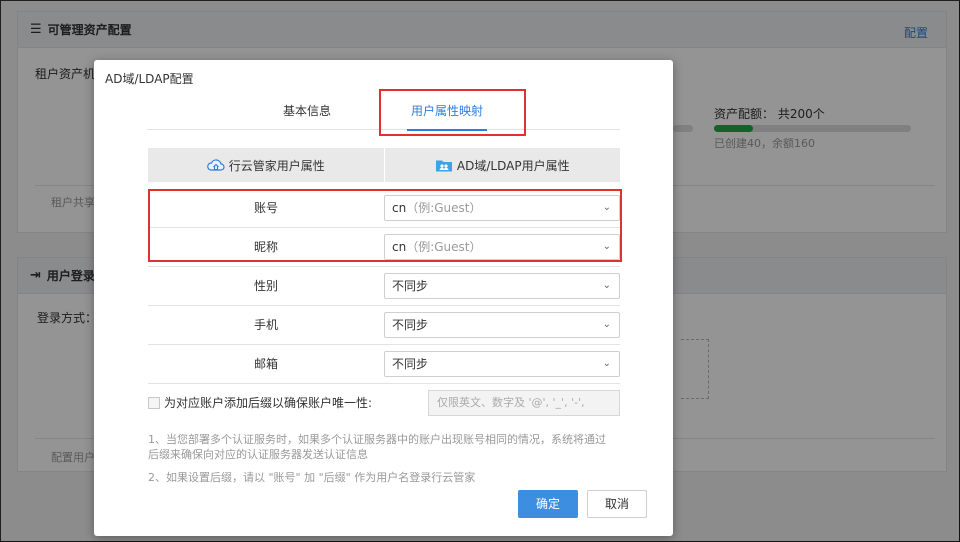 The image size is (960, 542). Describe the element at coordinates (215, 165) in the screenshot. I see `cloud-home-icon` at that location.